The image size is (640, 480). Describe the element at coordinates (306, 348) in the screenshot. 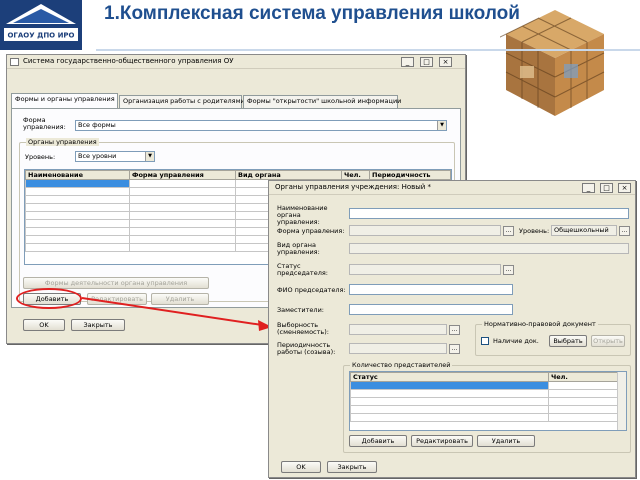

I see `period-label: Периодичность работы (созыва):` at that location.